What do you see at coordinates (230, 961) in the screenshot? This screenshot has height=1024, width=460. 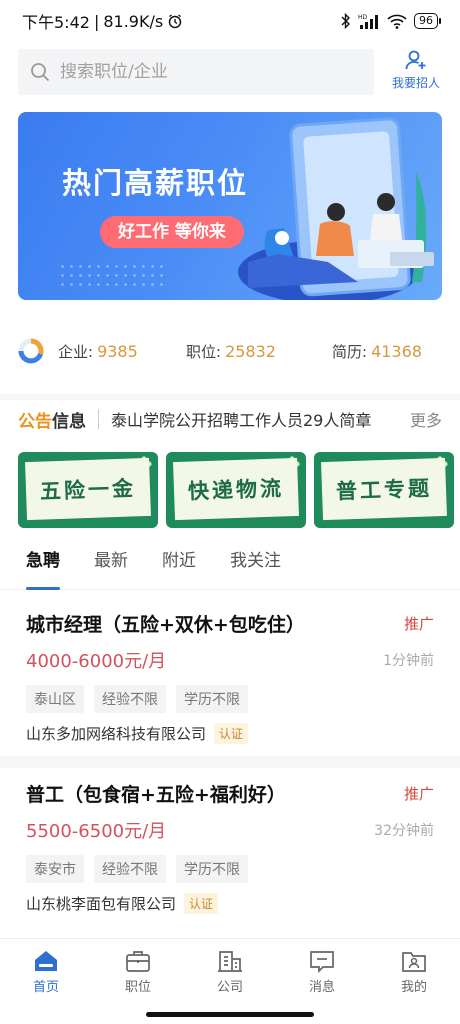 I see `building-icon` at bounding box center [230, 961].